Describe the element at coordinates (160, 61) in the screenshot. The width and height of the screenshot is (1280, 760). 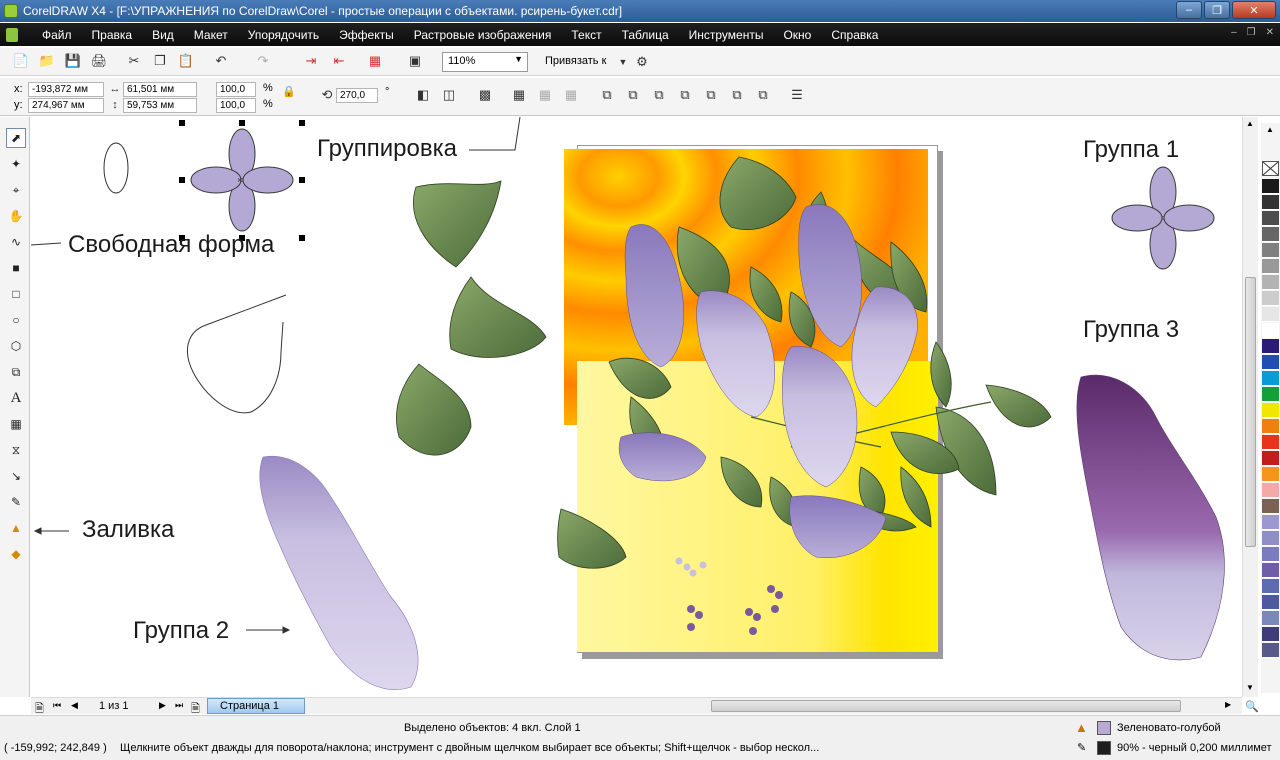
I see `copy-icon: ❐` at that location.